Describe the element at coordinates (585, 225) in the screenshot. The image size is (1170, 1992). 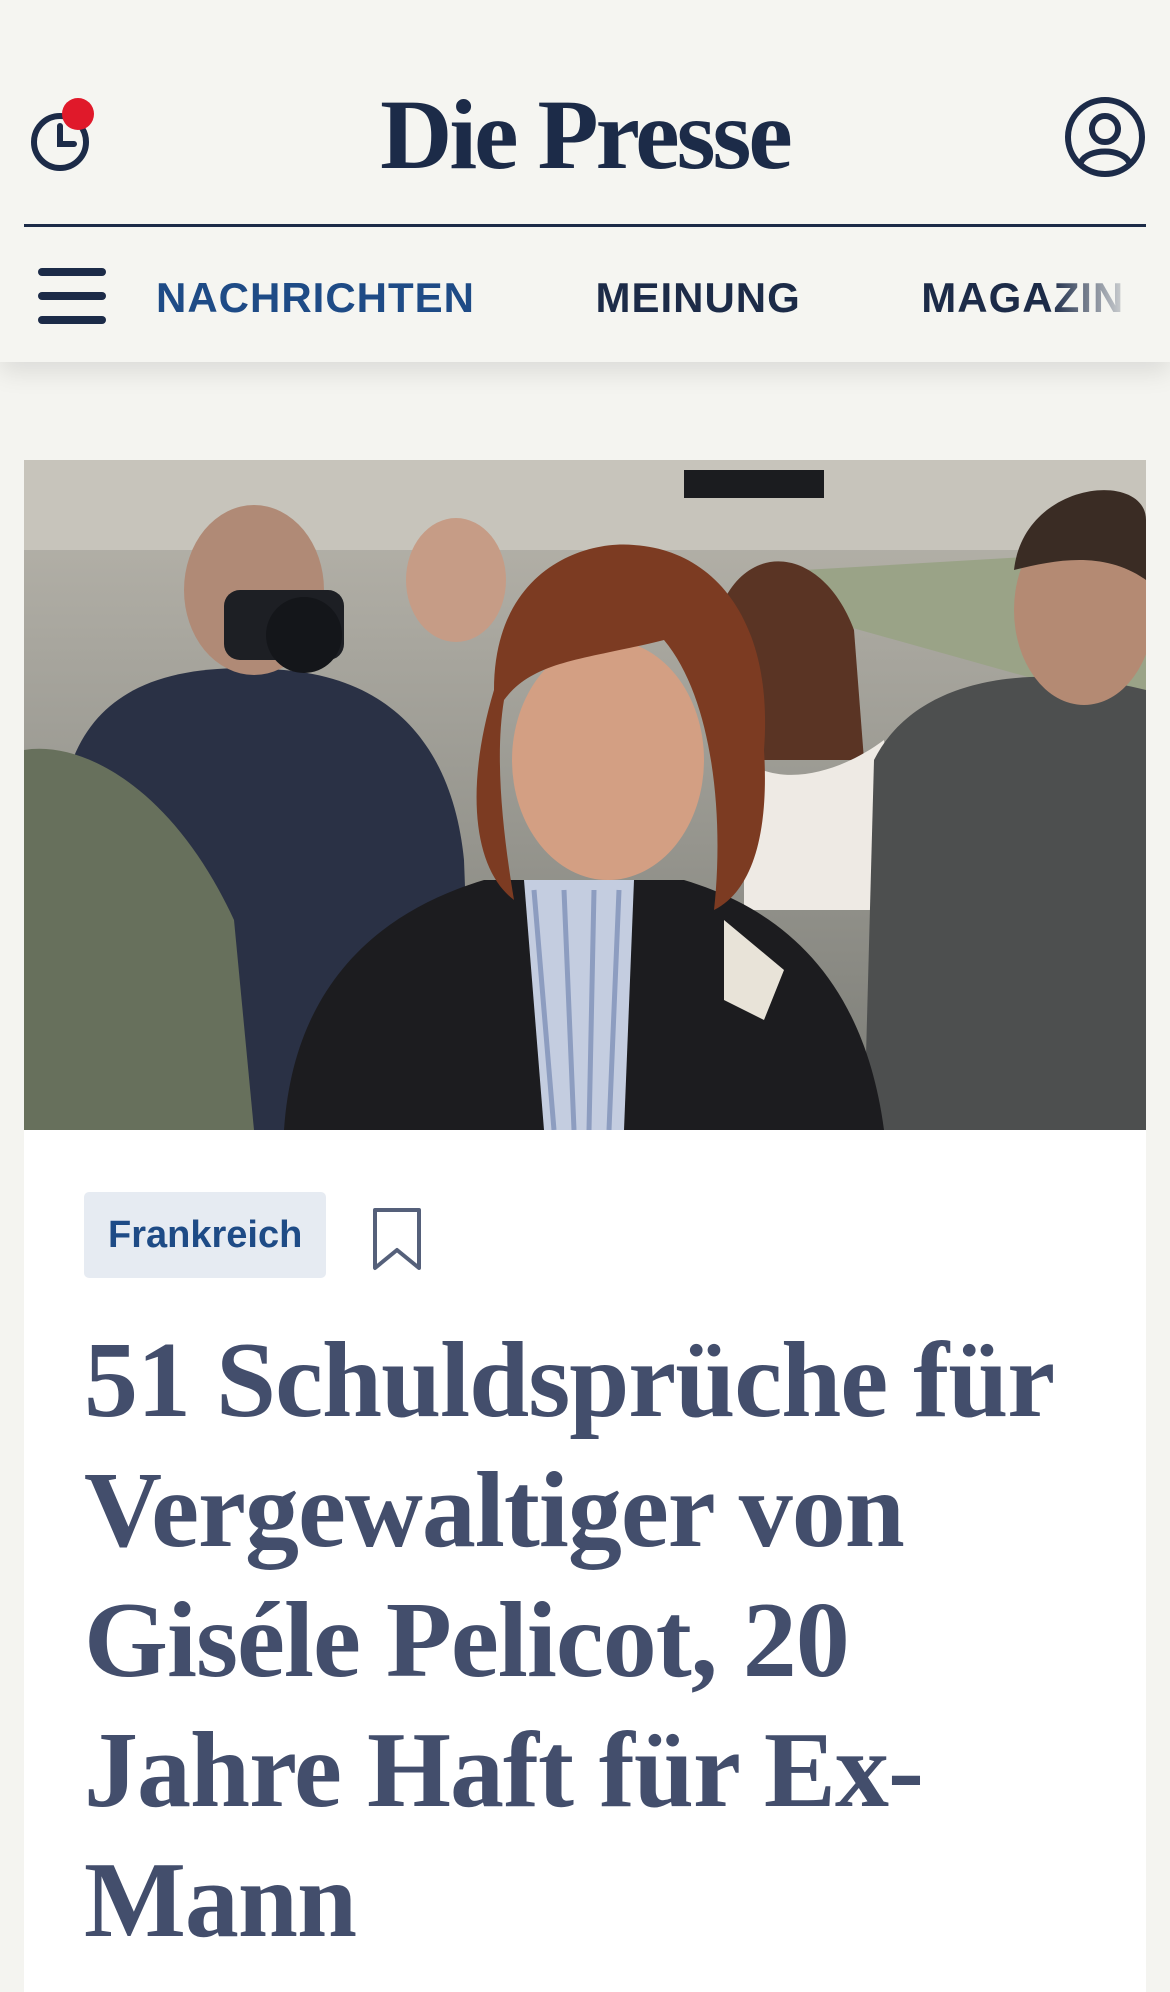
I see `header-divider` at that location.